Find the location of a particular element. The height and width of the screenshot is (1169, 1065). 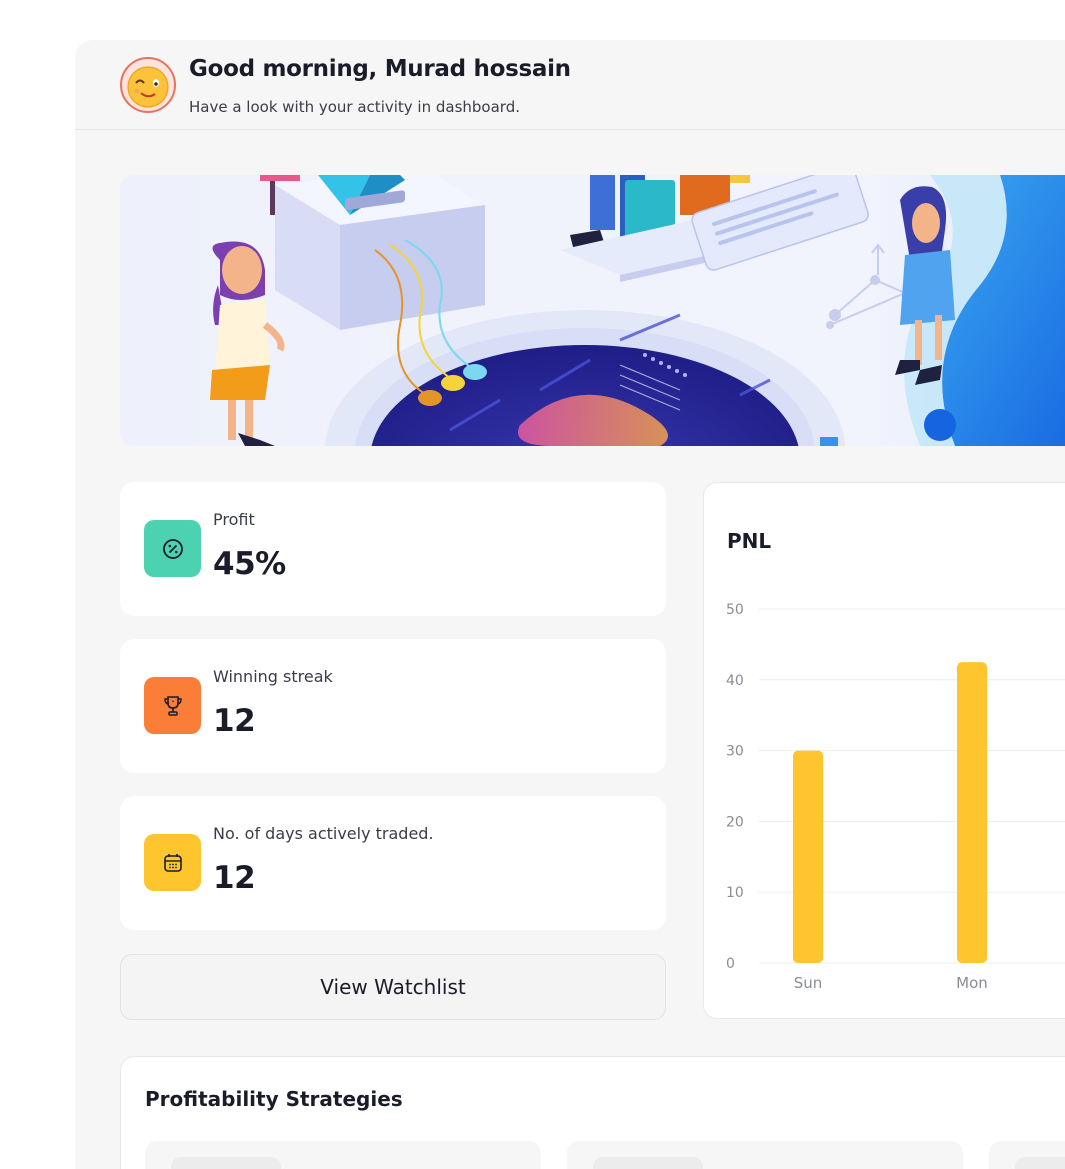

trophy-icon is located at coordinates (172, 705).